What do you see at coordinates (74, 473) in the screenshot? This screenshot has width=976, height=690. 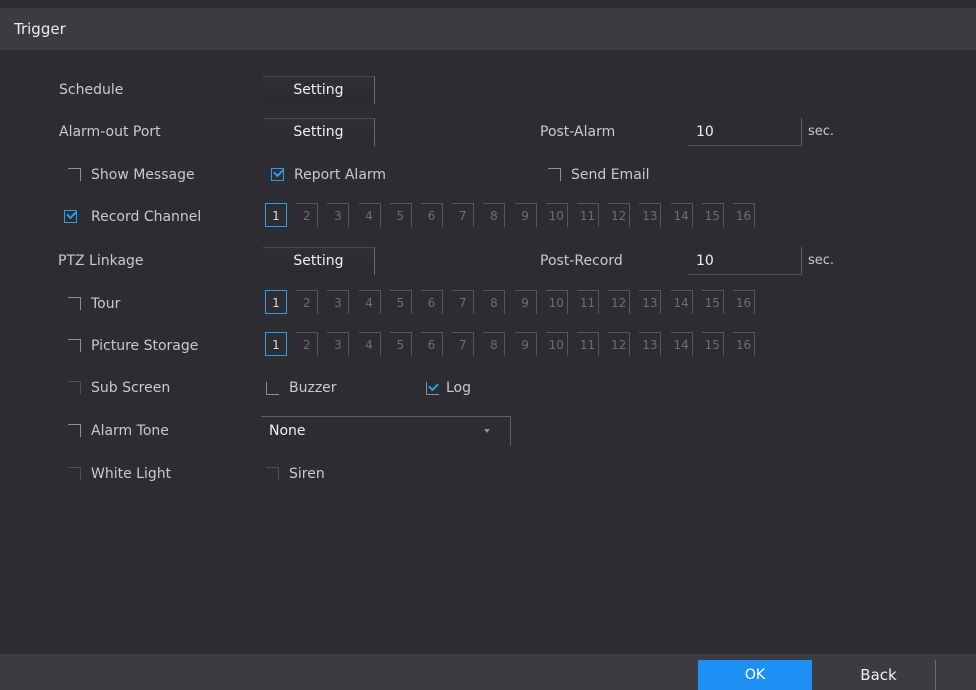 I see `white-light-checkbox` at bounding box center [74, 473].